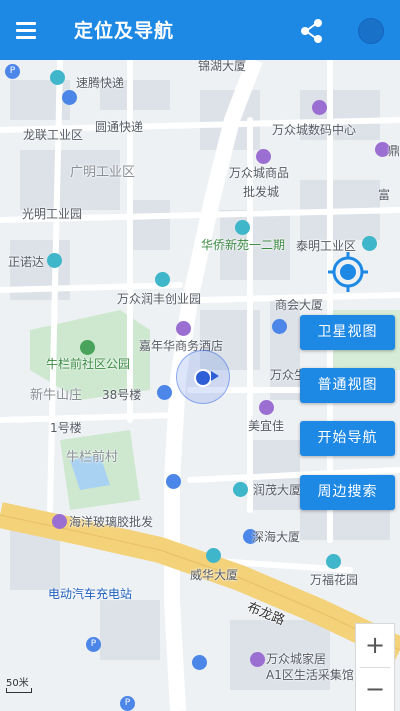 This screenshot has width=400, height=711. Describe the element at coordinates (384, 195) in the screenshot. I see `map-label: 富` at that location.